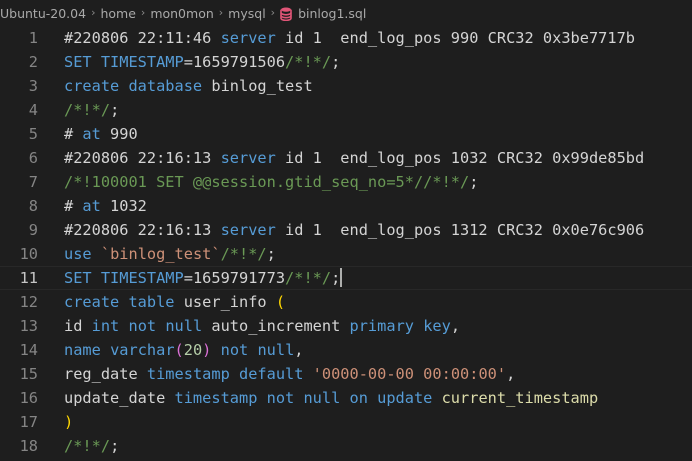 The height and width of the screenshot is (461, 692). Describe the element at coordinates (181, 13) in the screenshot. I see `breadcrumb-item-user: mon0mon` at that location.